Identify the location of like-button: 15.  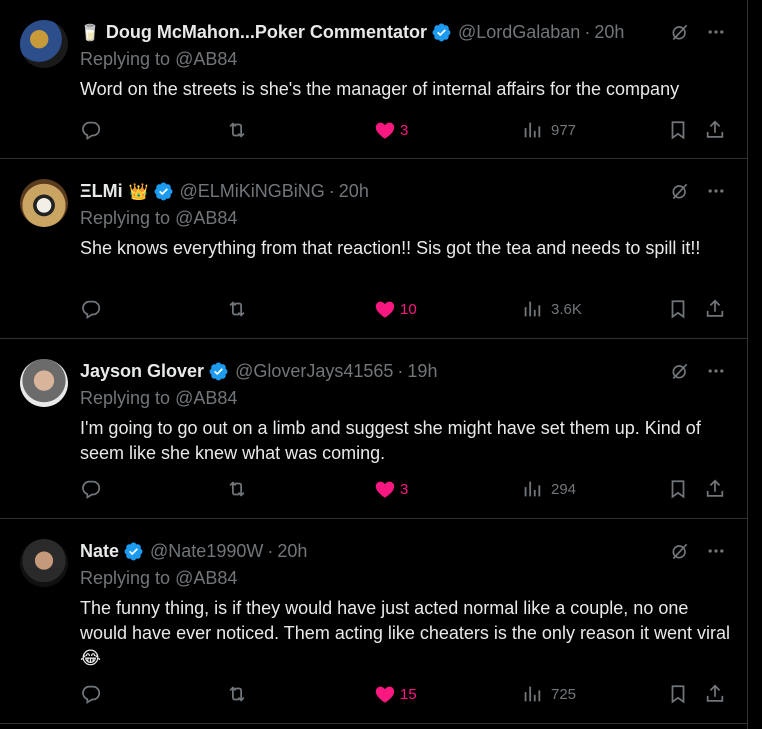
(395, 694).